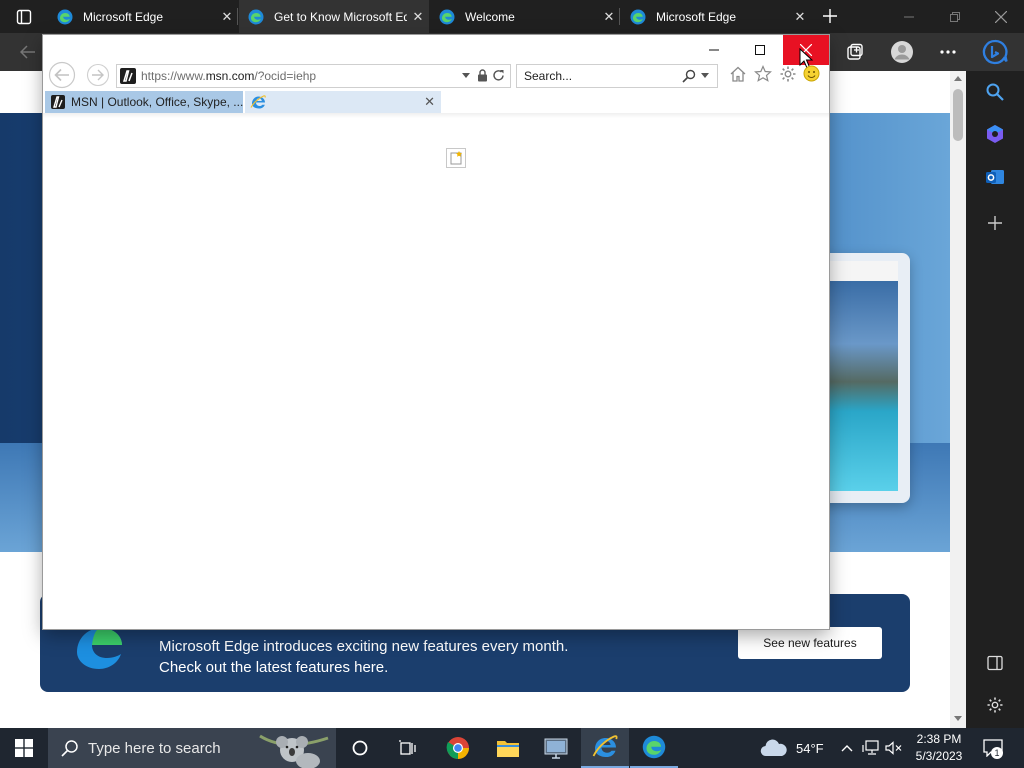 The image size is (1024, 768). What do you see at coordinates (294, 751) in the screenshot?
I see `koala-illustration-icon` at bounding box center [294, 751].